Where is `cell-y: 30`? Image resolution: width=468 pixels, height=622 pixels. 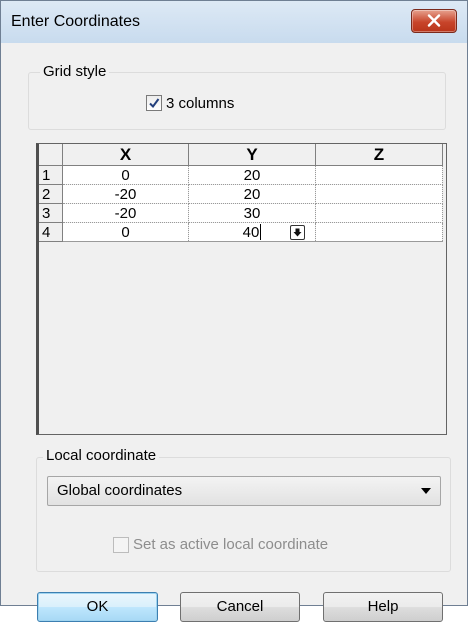 cell-y: 30 is located at coordinates (252, 213).